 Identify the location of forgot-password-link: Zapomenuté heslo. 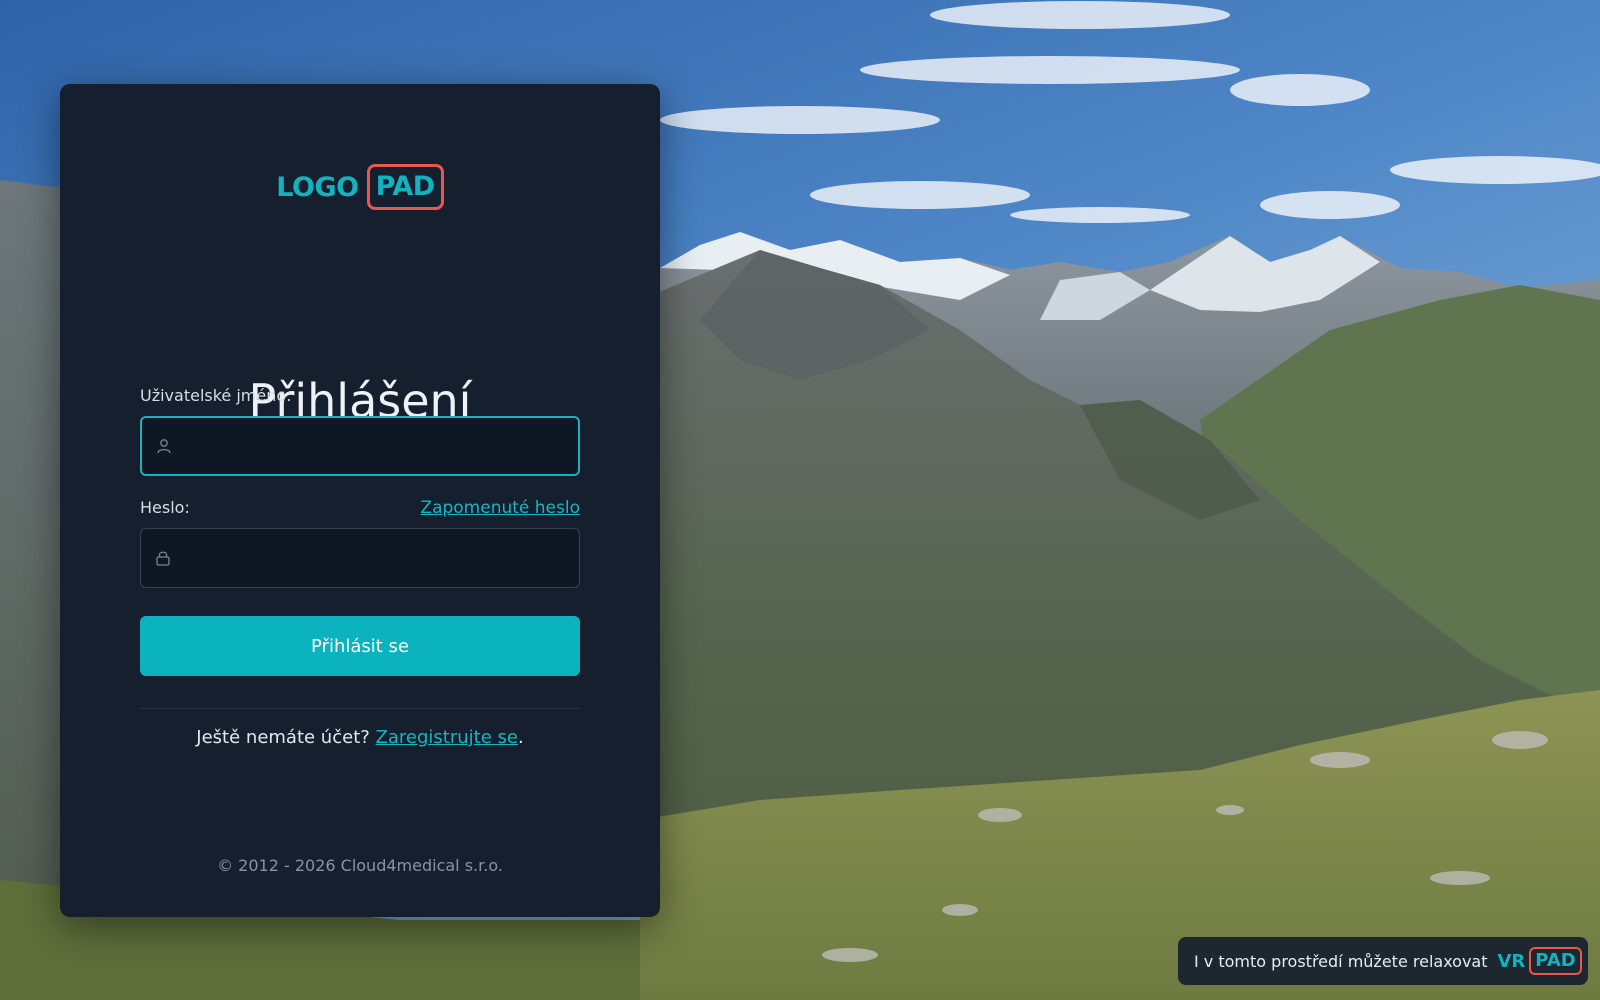
(500, 508).